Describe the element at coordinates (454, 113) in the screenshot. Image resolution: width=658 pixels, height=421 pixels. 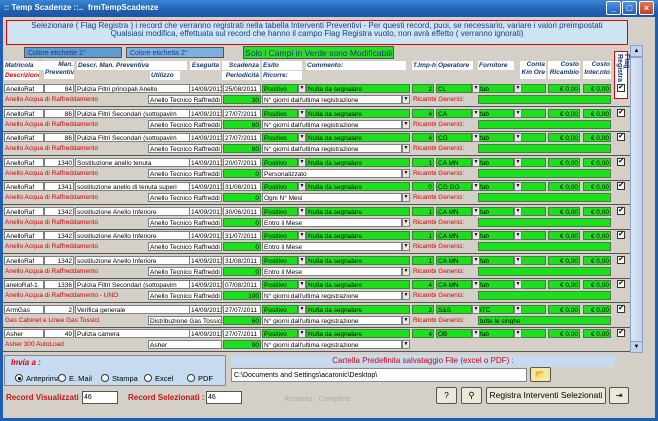
I see `operatore-field: CA` at that location.